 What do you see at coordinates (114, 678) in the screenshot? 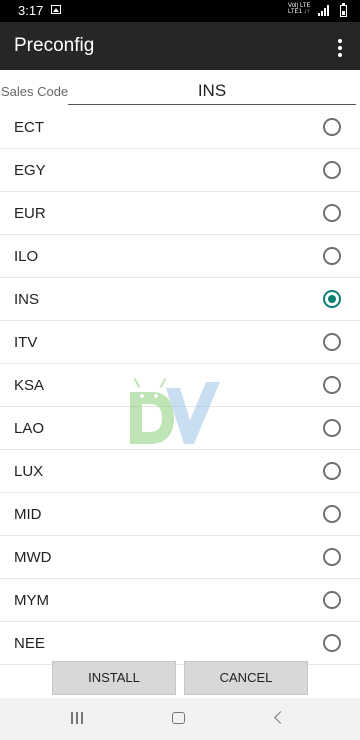
I see `install-button: INSTALL` at bounding box center [114, 678].